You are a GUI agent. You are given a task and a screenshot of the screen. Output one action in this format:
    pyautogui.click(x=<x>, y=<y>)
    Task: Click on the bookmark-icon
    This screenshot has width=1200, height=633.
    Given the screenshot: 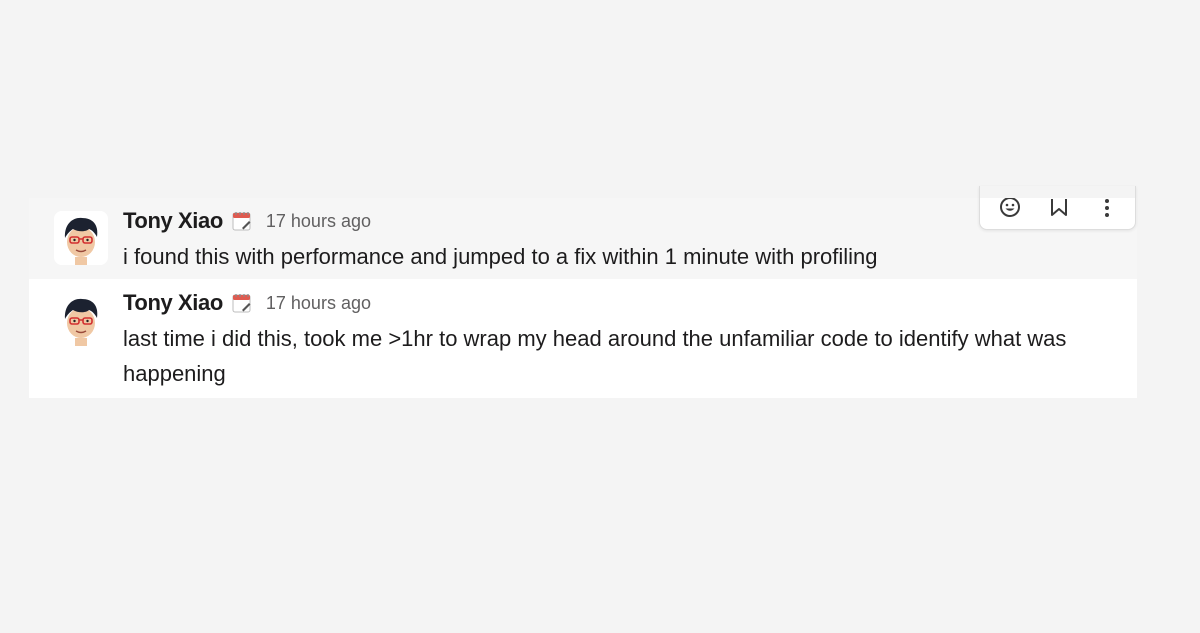 What is the action you would take?
    pyautogui.click(x=1059, y=207)
    